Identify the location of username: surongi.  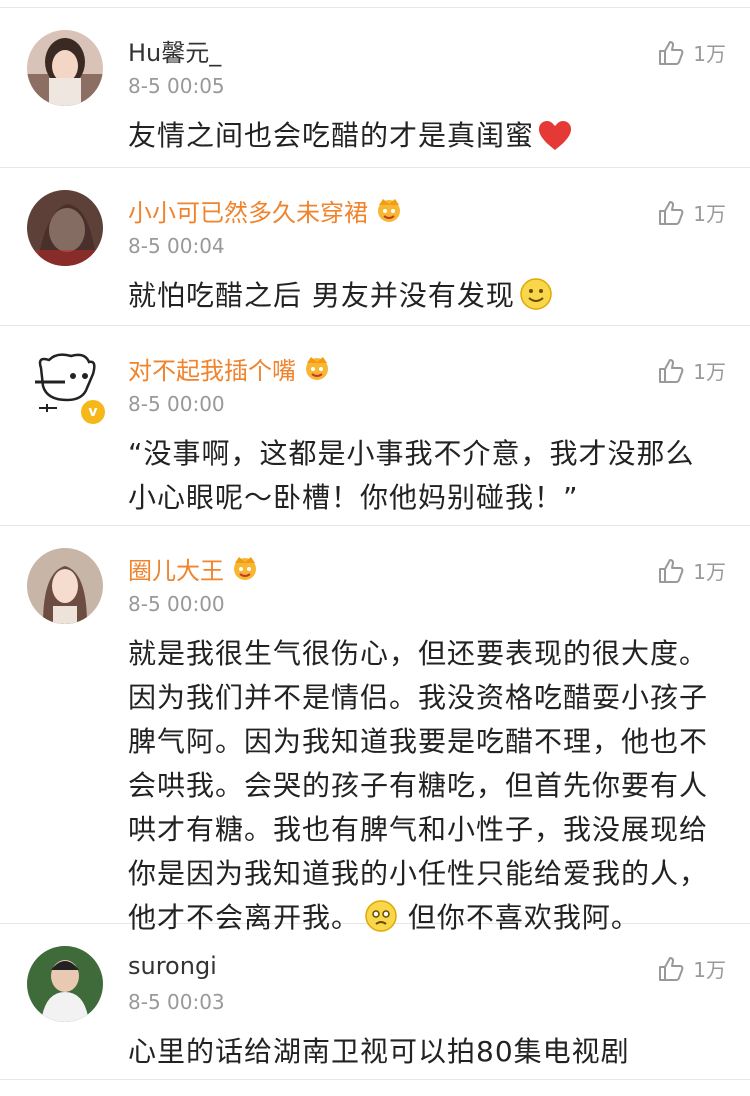
(172, 966).